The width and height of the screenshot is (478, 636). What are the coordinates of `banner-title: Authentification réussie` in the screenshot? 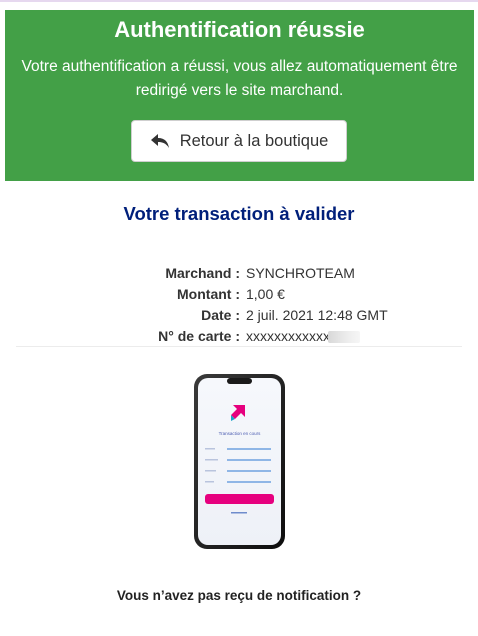 It's located at (239, 29).